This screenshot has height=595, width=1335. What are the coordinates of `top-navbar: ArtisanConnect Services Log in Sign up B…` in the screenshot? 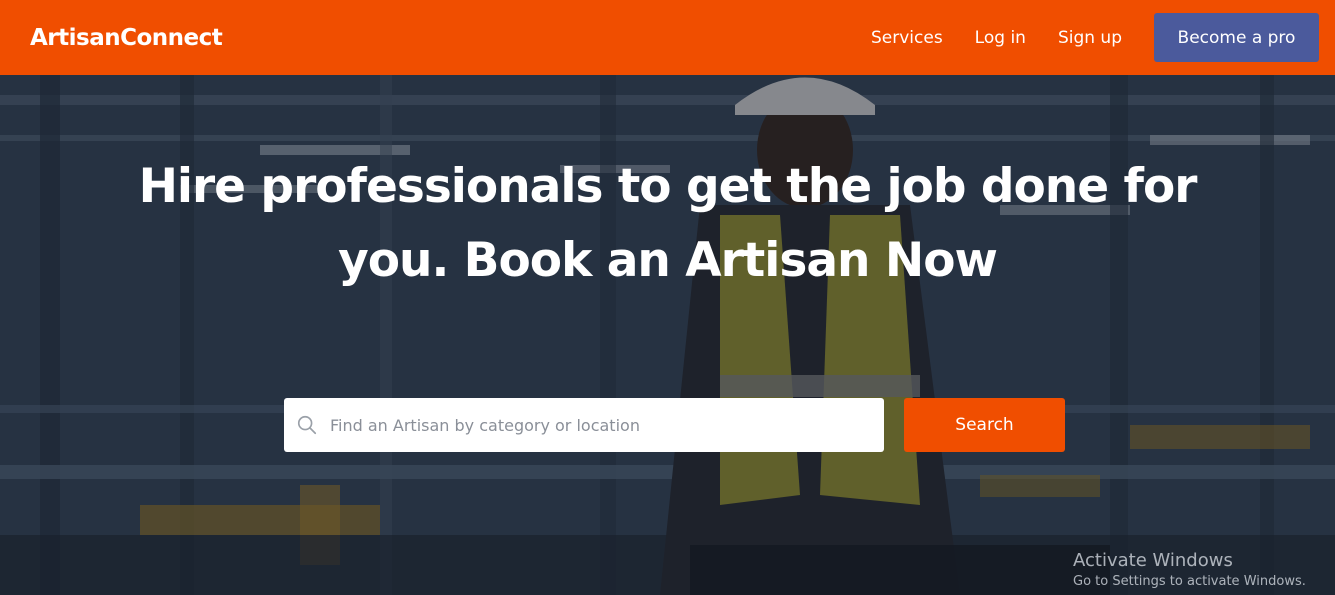 It's located at (667, 37).